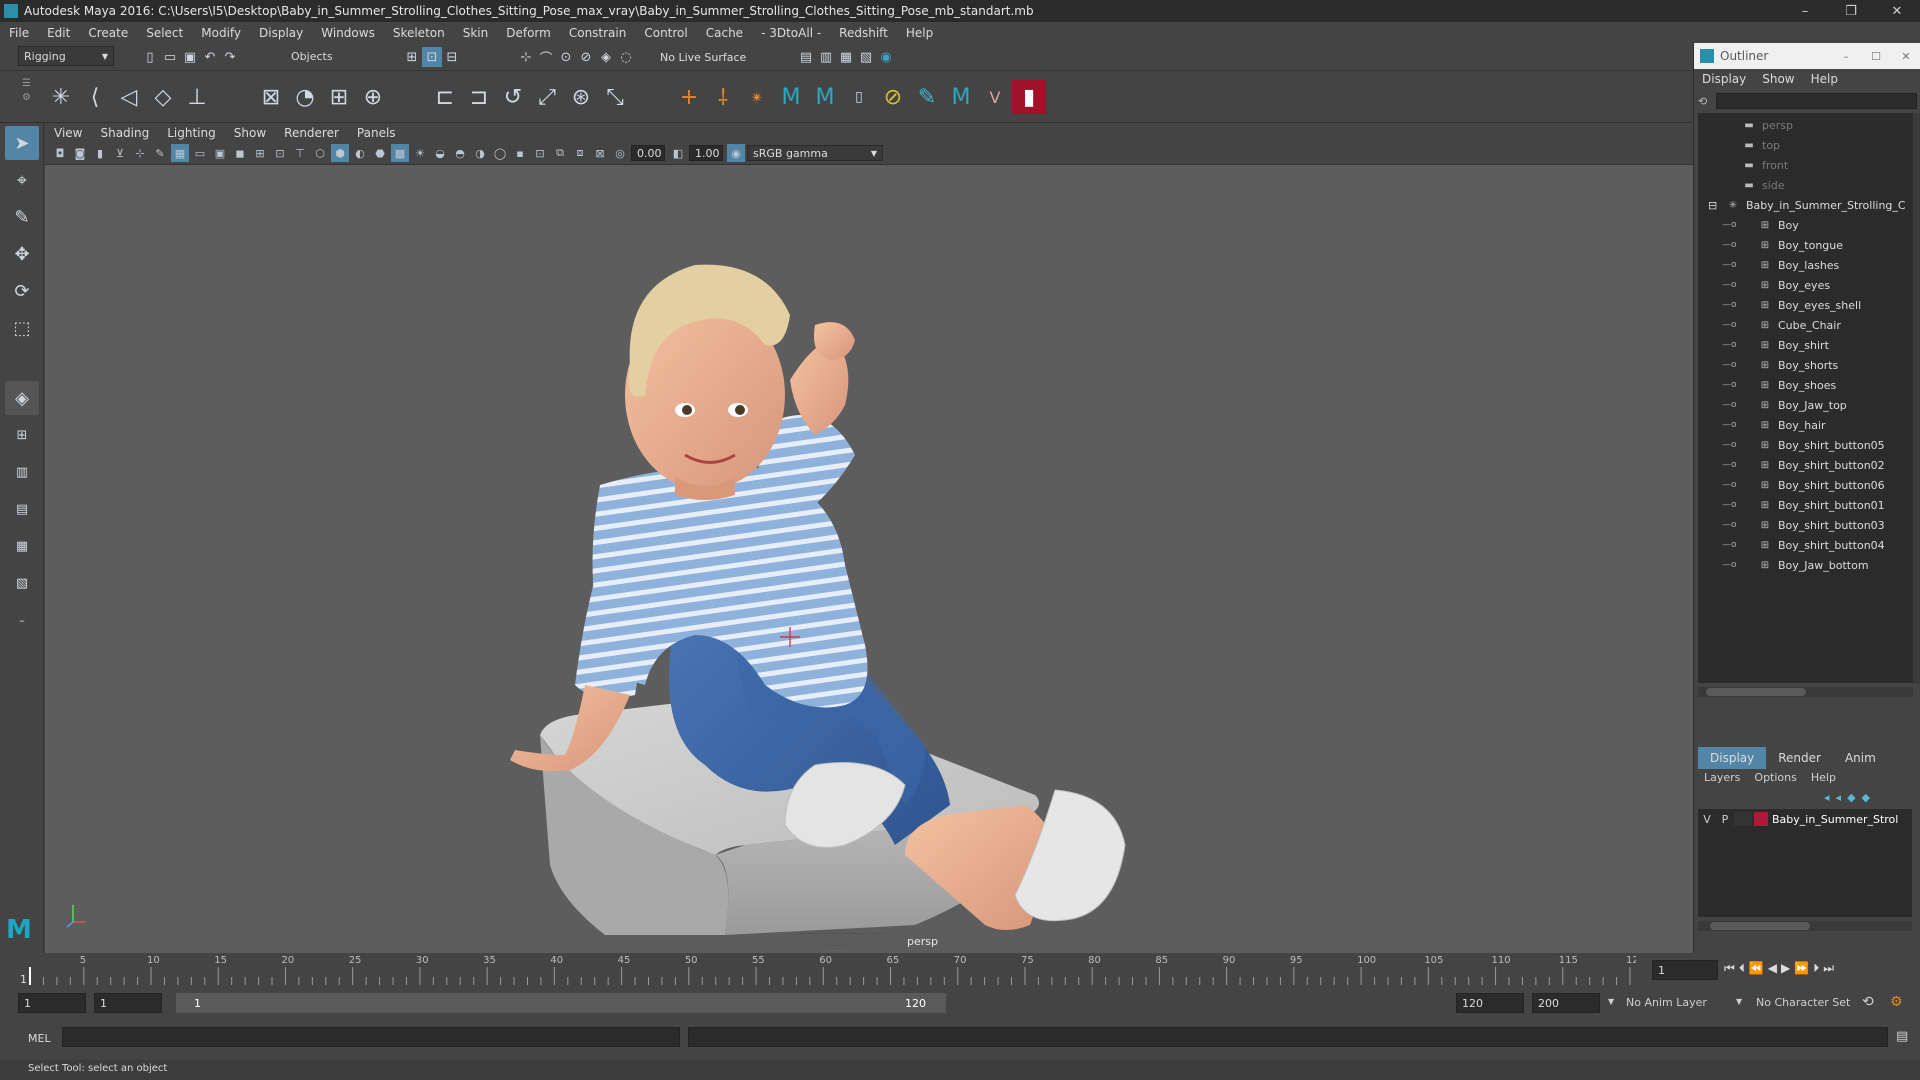  What do you see at coordinates (334, 56) in the screenshot?
I see `selection-mask-dropdown: Objects` at bounding box center [334, 56].